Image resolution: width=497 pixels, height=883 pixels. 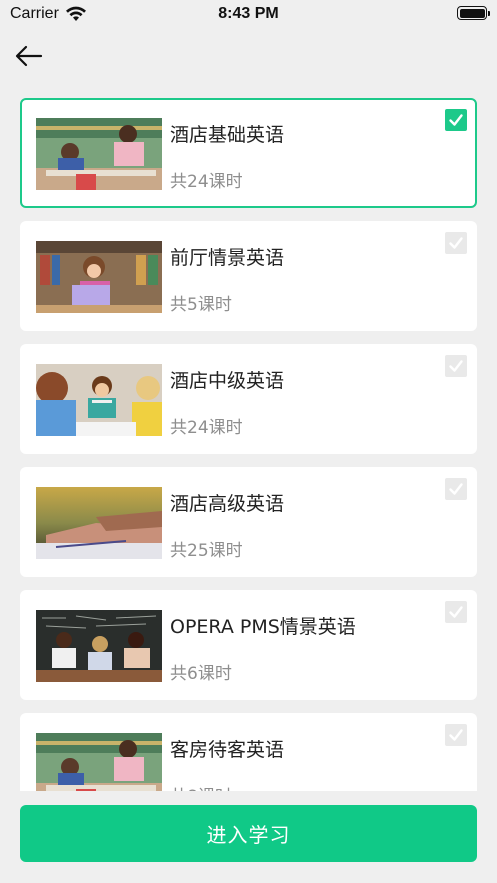 I want to click on course-lesson-count: 共6课时, so click(x=201, y=674).